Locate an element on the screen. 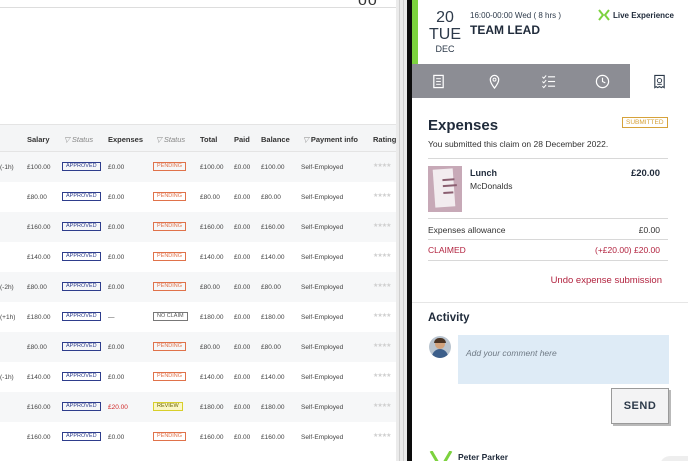 The width and height of the screenshot is (688, 461). balance-cell: £140.00 is located at coordinates (273, 377).